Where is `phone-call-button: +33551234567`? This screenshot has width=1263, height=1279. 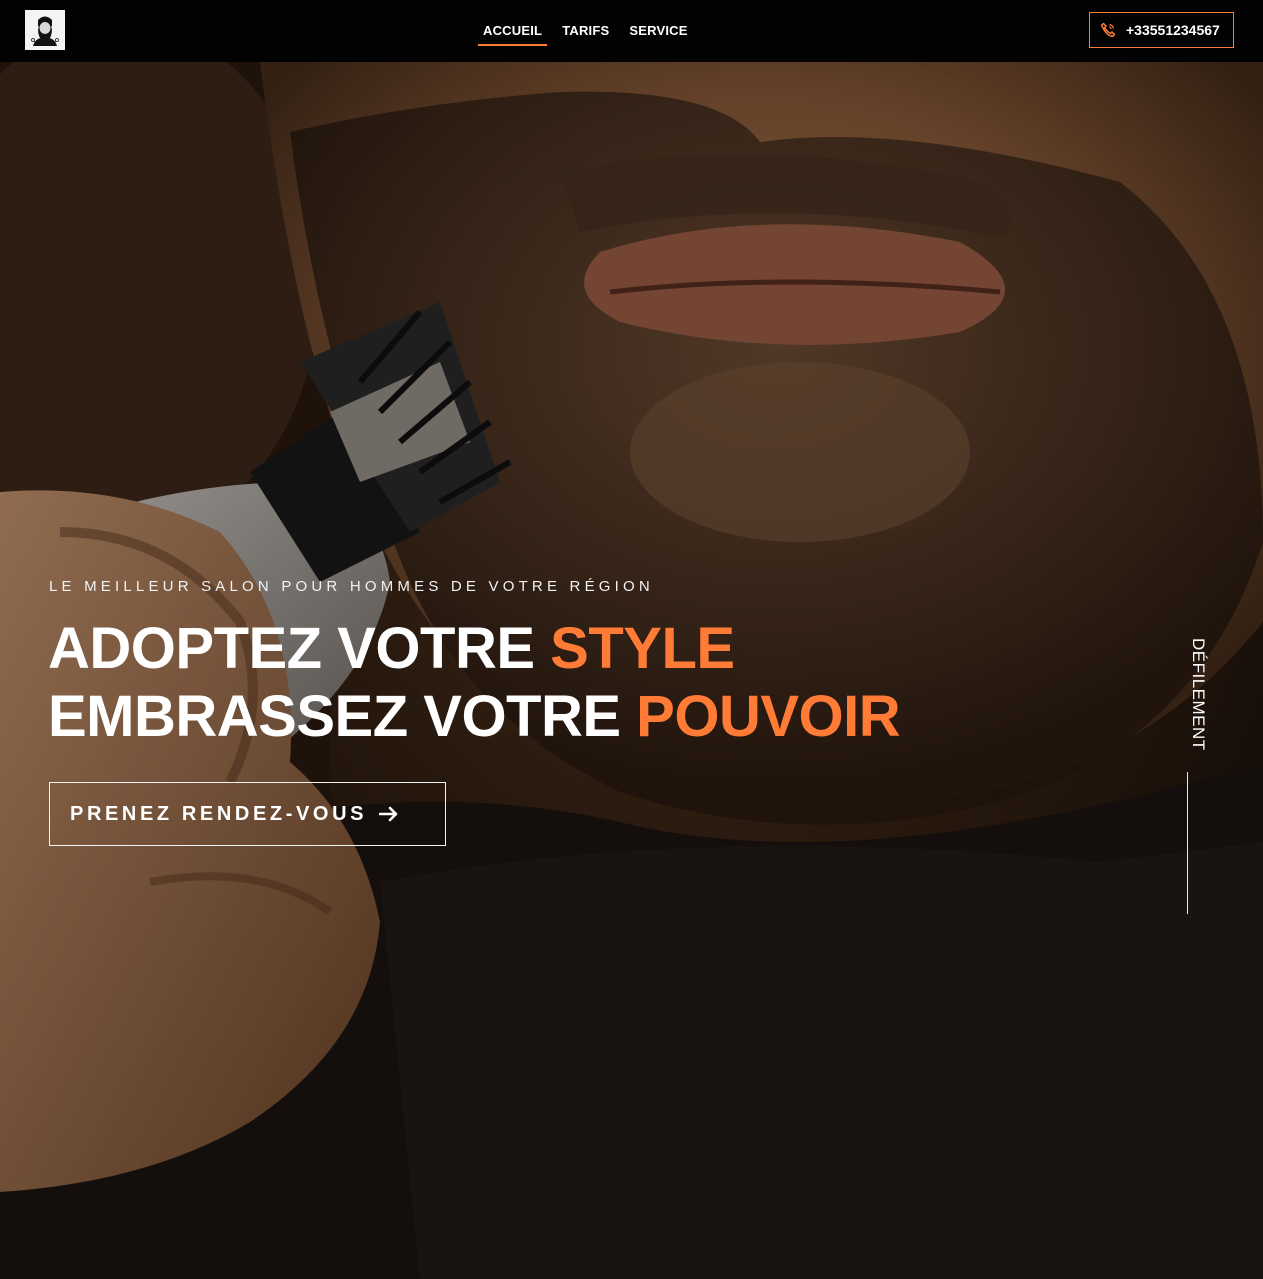
phone-call-button: +33551234567 is located at coordinates (1161, 30).